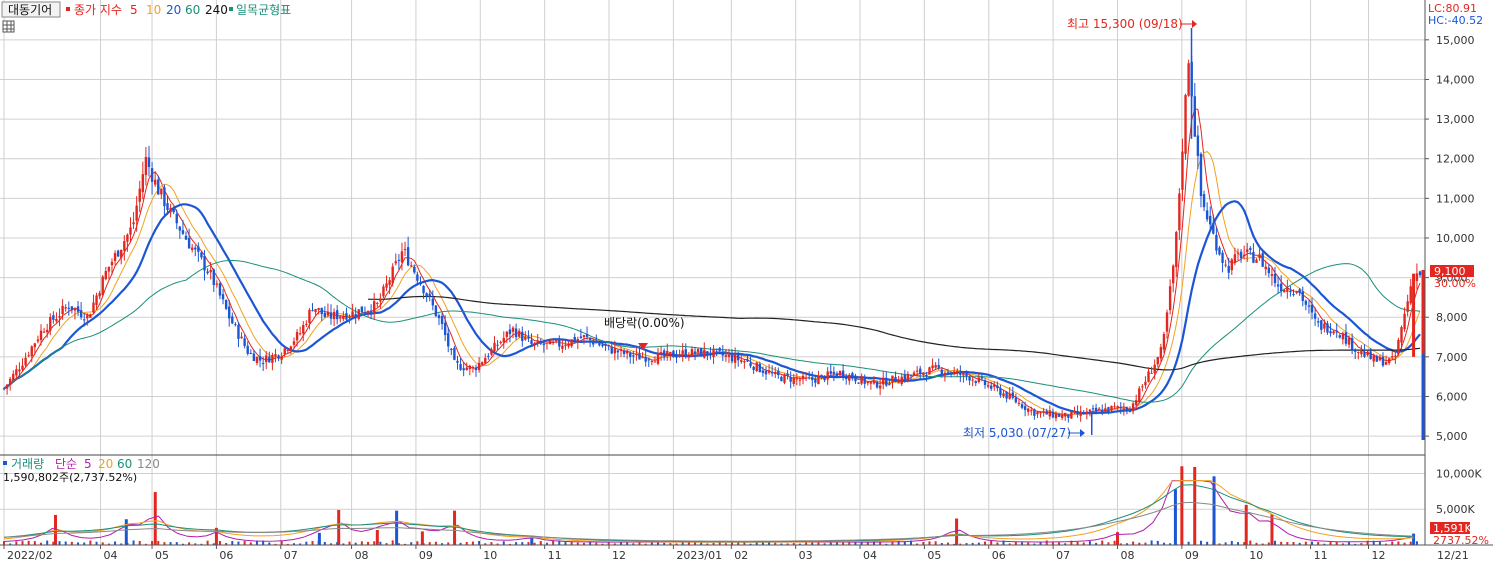 The width and height of the screenshot is (1493, 569). I want to click on volume-current-text: 1,590,802주(2,737.52%), so click(70, 477).